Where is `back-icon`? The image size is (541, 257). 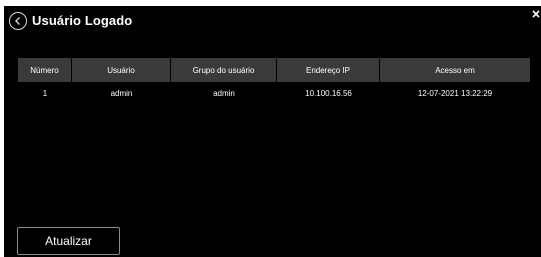
back-icon is located at coordinates (18, 21).